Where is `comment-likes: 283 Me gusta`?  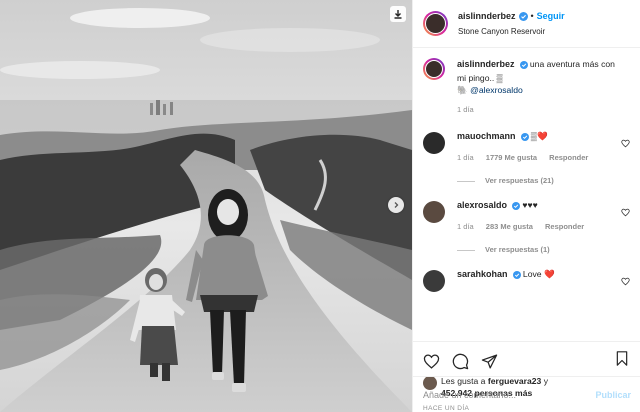
comment-likes: 283 Me gusta is located at coordinates (509, 226).